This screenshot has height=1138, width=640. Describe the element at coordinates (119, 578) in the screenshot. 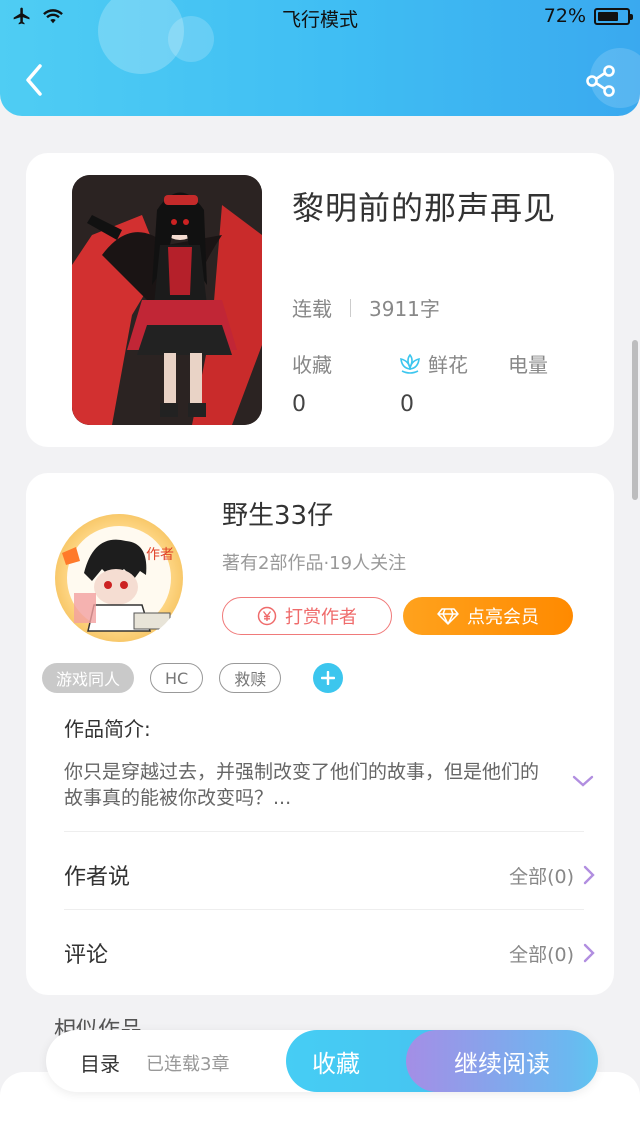

I see `author-avatar: 作者` at that location.